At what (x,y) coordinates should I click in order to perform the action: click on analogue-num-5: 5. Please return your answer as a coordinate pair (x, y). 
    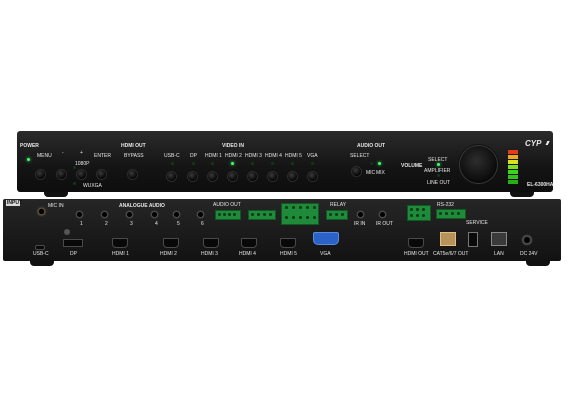
    Looking at the image, I should click on (178, 224).